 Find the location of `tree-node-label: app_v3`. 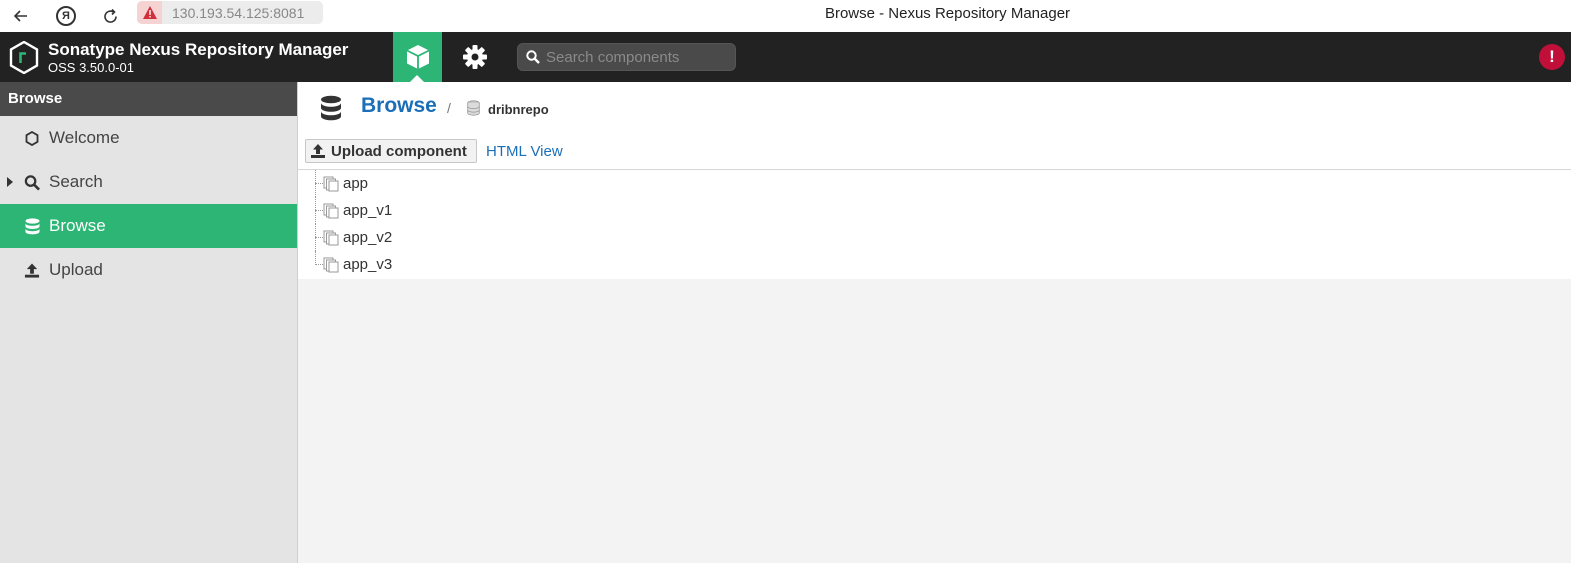

tree-node-label: app_v3 is located at coordinates (368, 264).